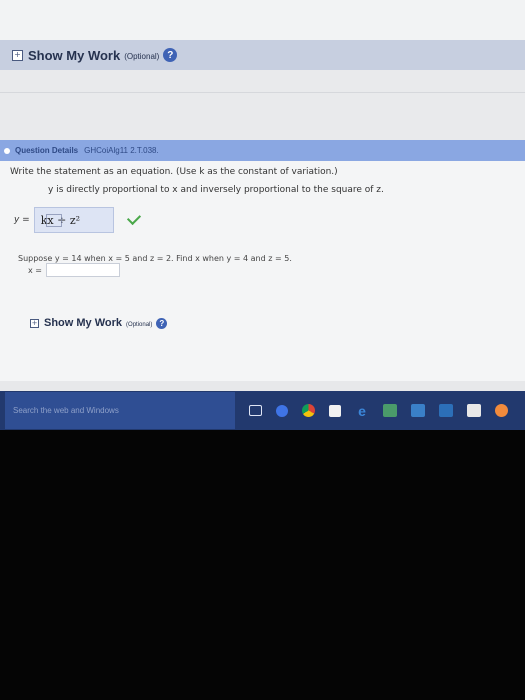  I want to click on taskbar-search-box: Search the web and Windows, so click(120, 410).